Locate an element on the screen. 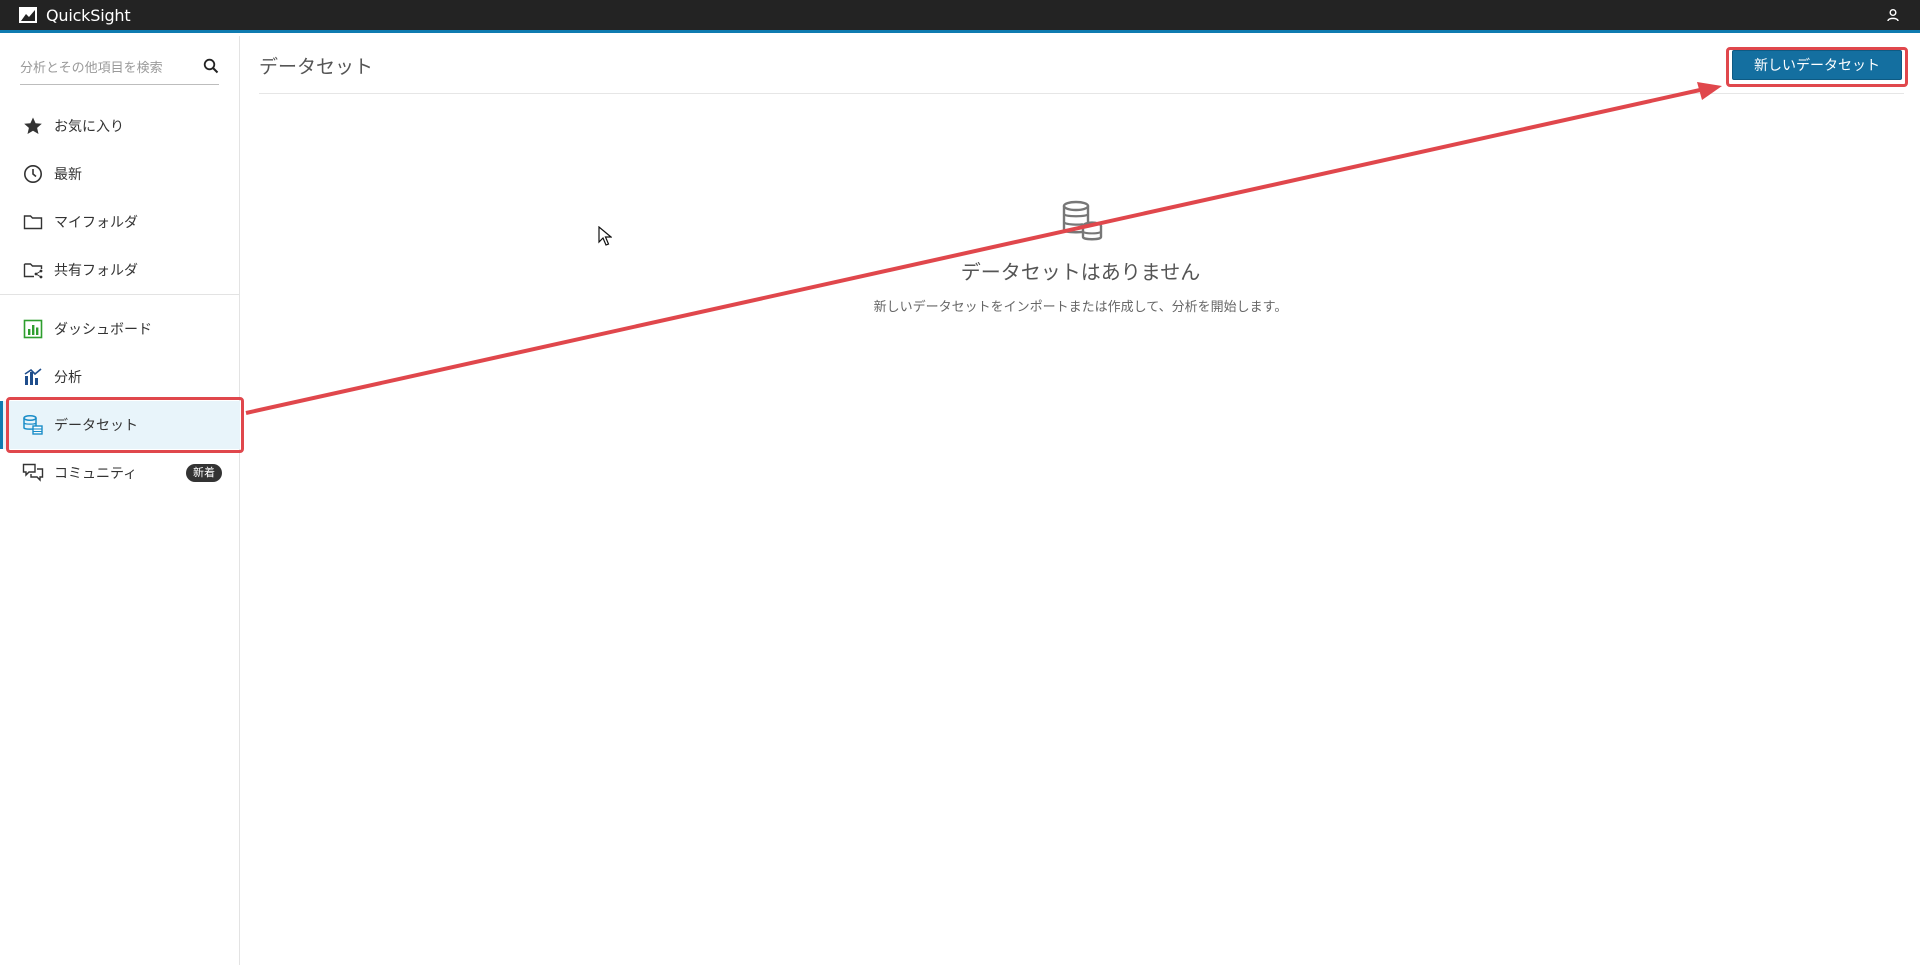  community-icon is located at coordinates (33, 473).